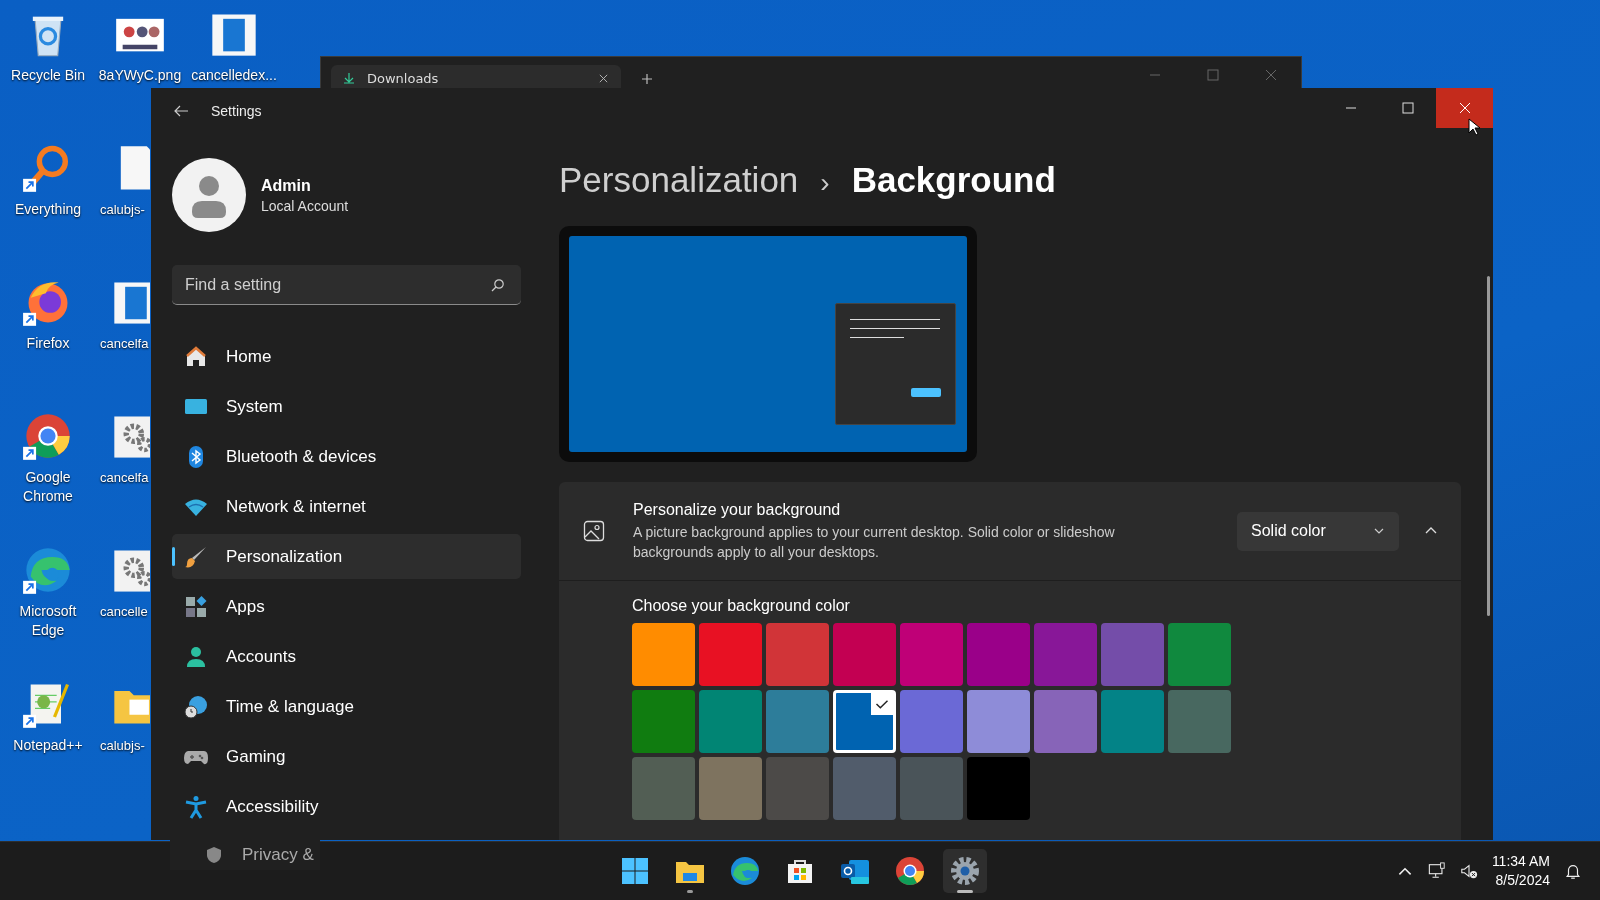 The width and height of the screenshot is (1600, 900). Describe the element at coordinates (594, 531) in the screenshot. I see `image-icon` at that location.